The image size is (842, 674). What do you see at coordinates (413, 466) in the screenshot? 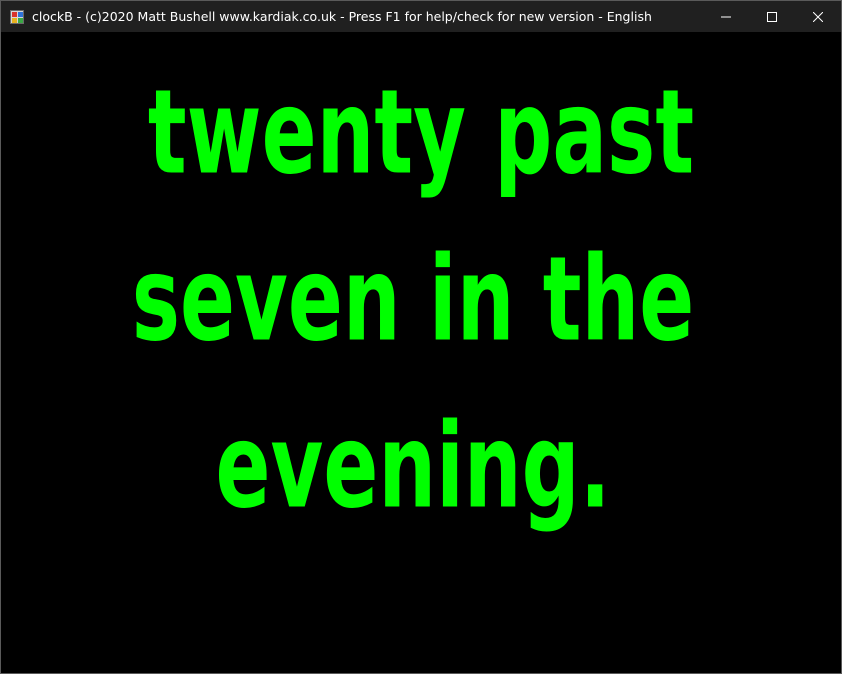
I see `clock-line-3: evening.` at bounding box center [413, 466].